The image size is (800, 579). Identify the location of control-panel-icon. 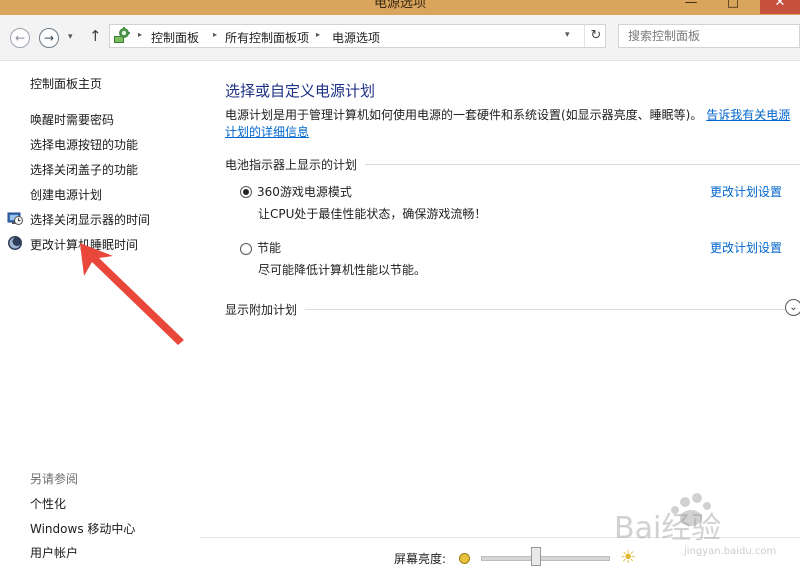
(122, 35).